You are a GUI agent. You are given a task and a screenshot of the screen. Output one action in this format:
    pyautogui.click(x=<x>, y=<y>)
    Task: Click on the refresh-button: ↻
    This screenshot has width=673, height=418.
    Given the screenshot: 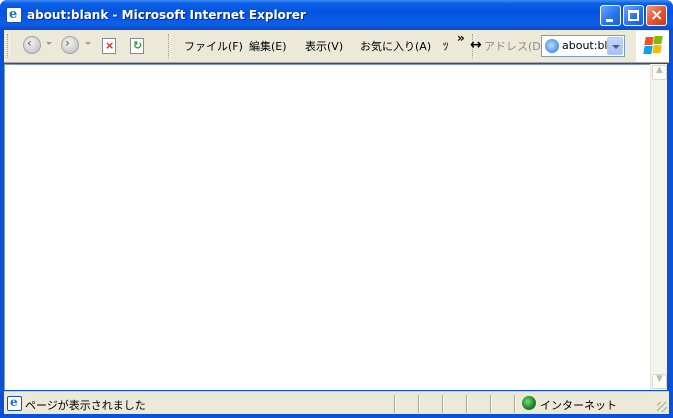 What is the action you would take?
    pyautogui.click(x=137, y=46)
    